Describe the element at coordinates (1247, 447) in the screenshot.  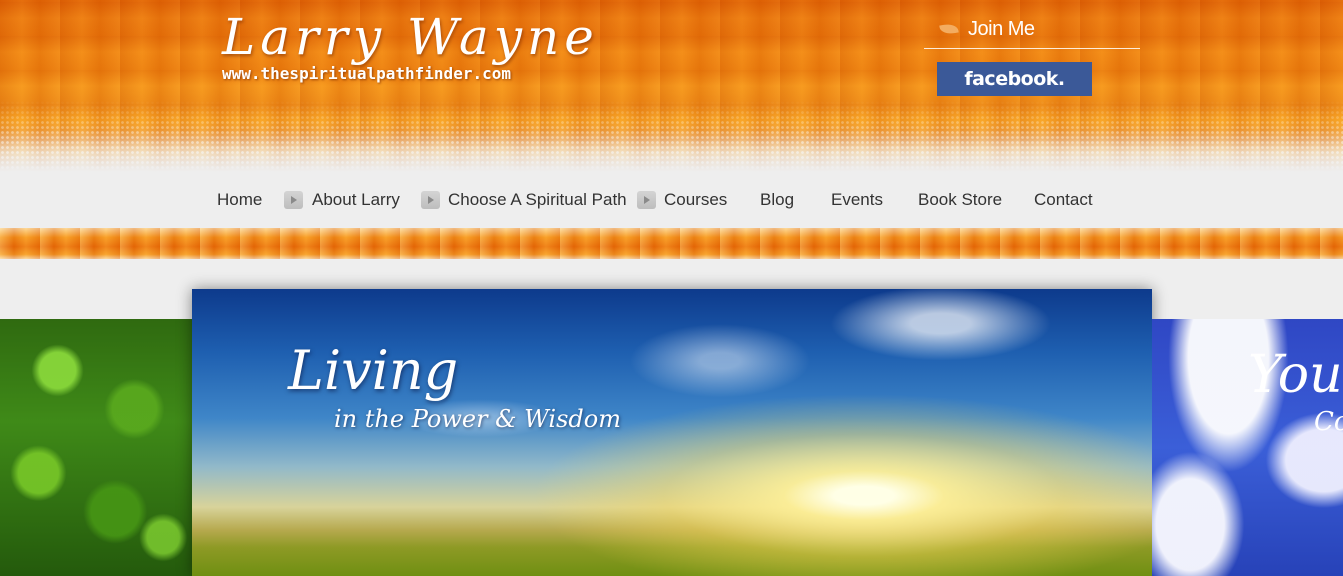
I see `slide-next-clouds: Your Co` at that location.